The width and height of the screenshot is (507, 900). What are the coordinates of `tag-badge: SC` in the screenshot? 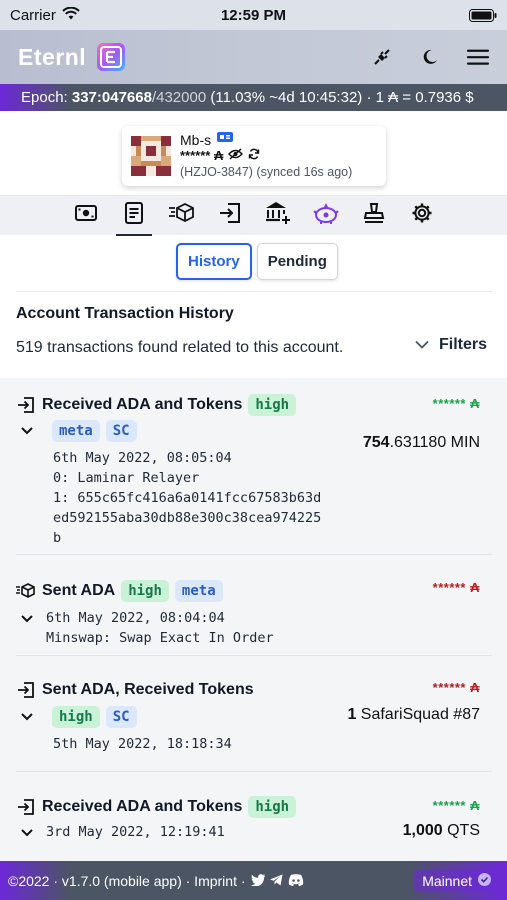 It's located at (121, 431).